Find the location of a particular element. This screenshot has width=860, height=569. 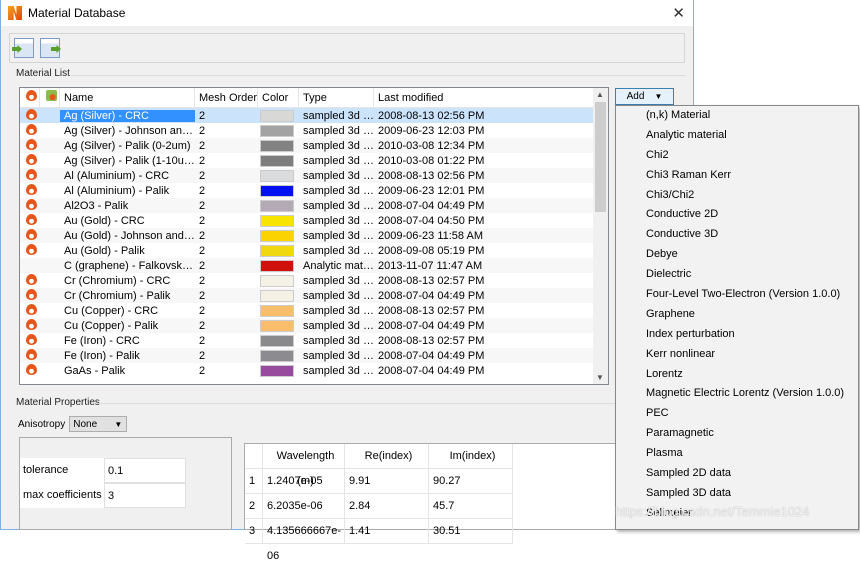

material-properties-label: Material Properties is located at coordinates (58, 402).